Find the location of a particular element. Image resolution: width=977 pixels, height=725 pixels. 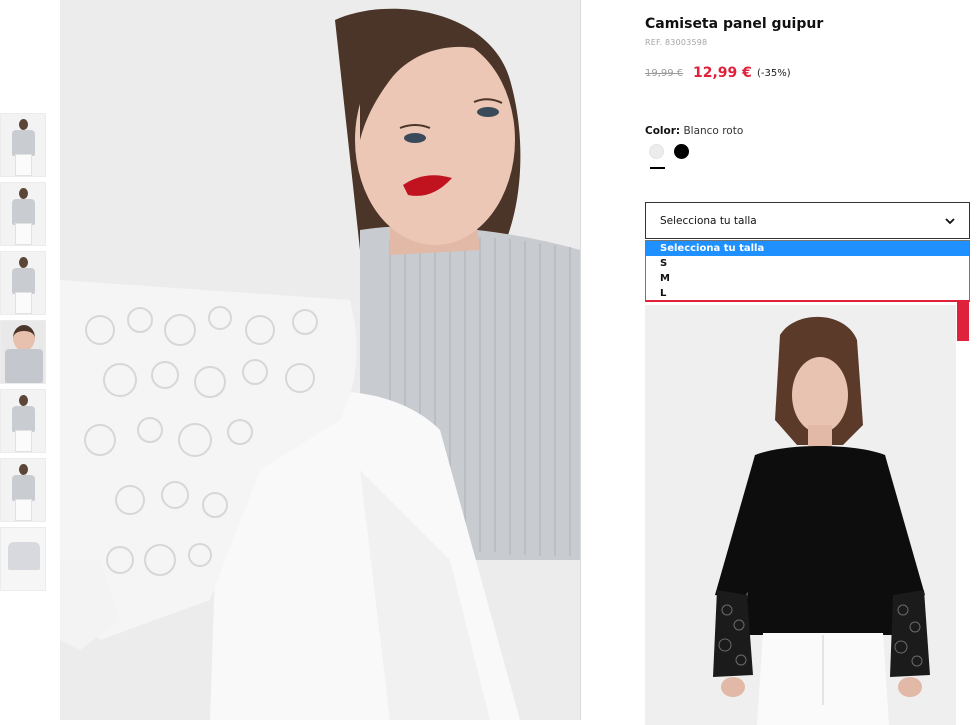

size-select-value: Selecciona tu talla is located at coordinates (708, 221).